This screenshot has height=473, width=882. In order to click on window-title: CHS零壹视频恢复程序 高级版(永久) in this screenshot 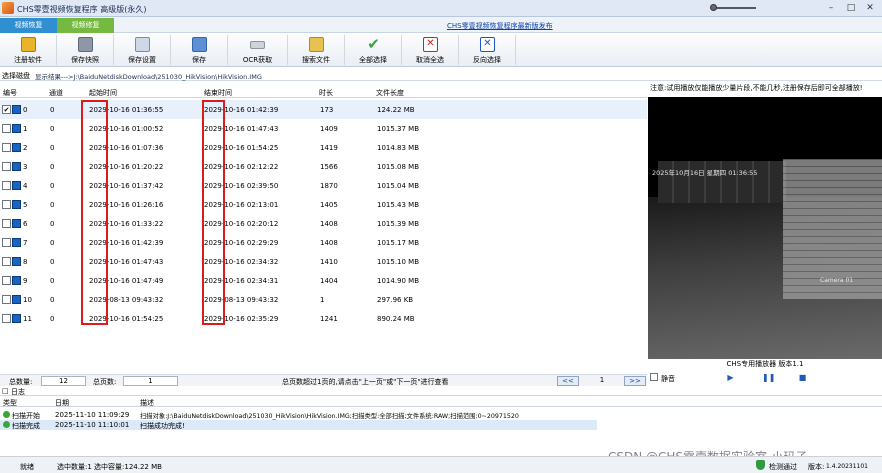, I will do `click(82, 9)`.